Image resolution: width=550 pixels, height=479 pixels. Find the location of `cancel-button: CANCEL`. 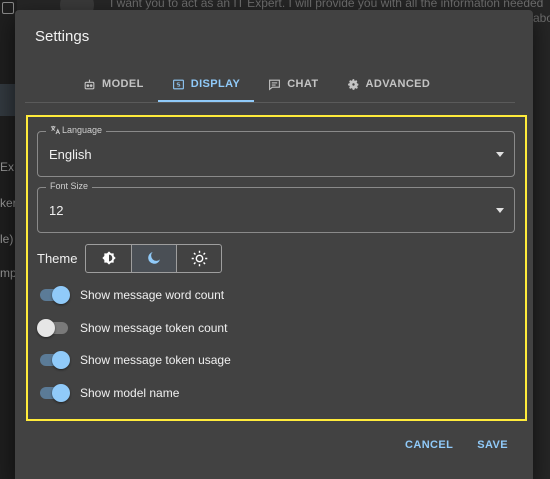

cancel-button: CANCEL is located at coordinates (429, 445).